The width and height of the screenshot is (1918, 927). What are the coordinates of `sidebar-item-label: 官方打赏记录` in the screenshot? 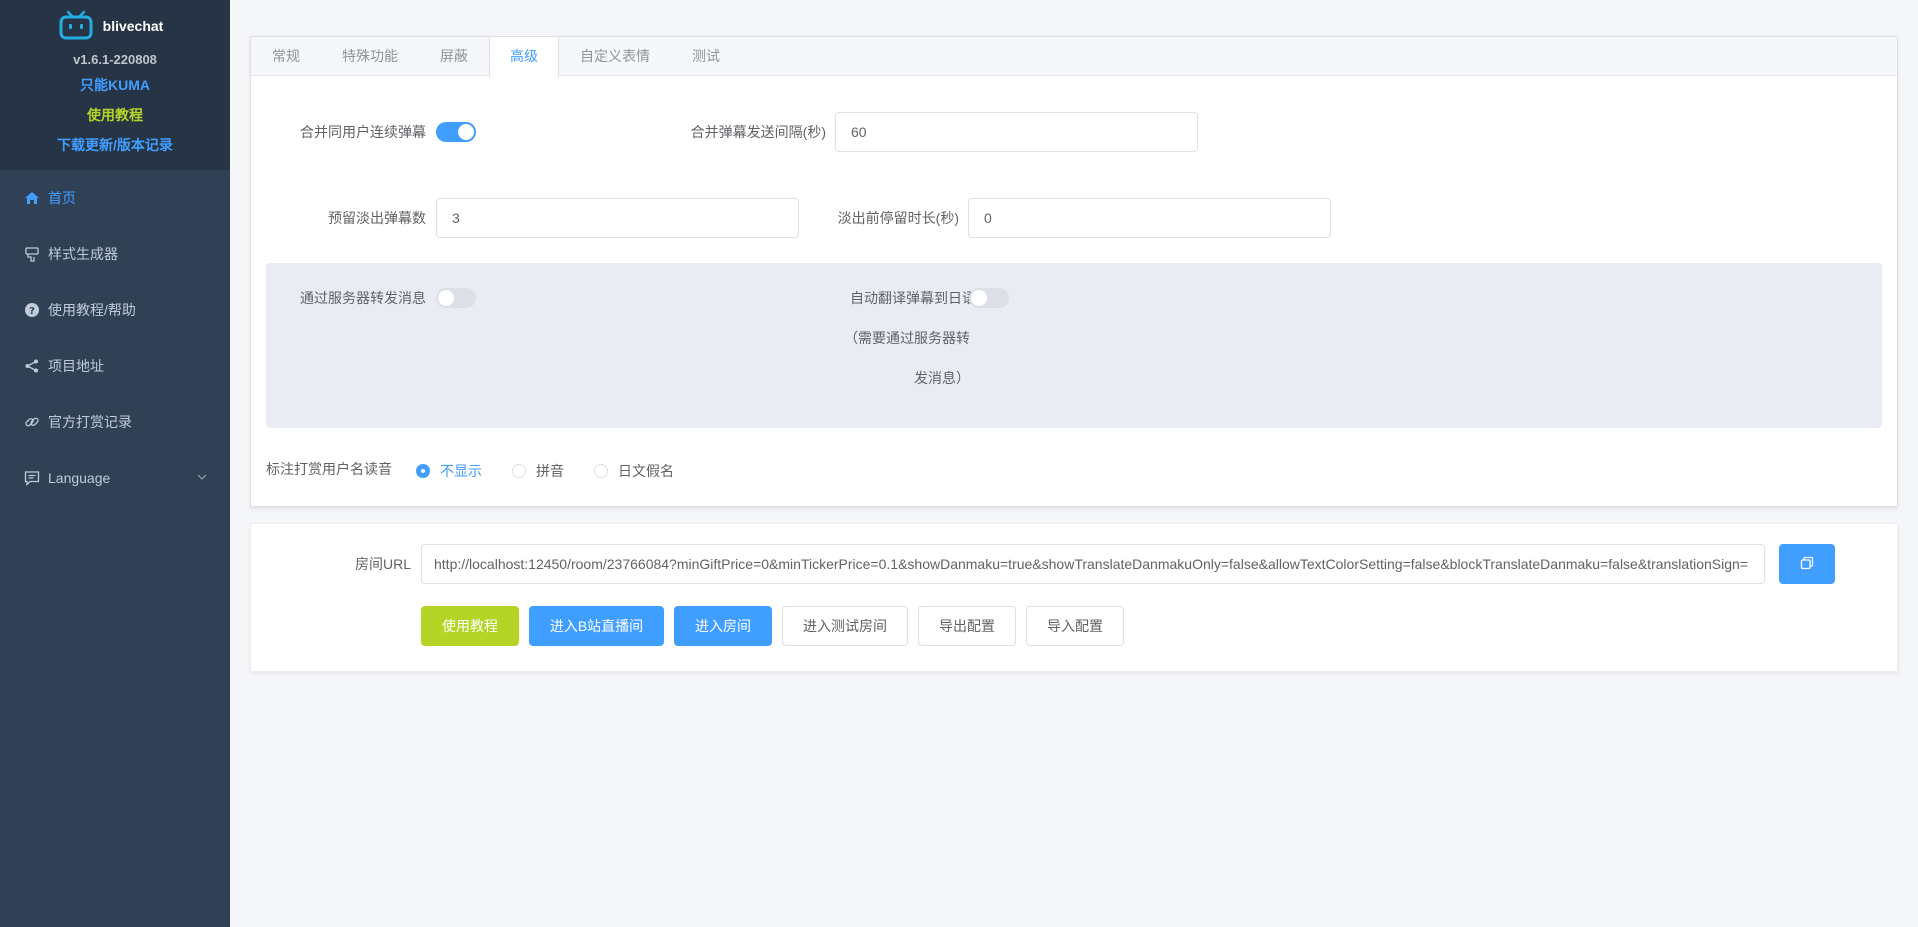 It's located at (90, 422).